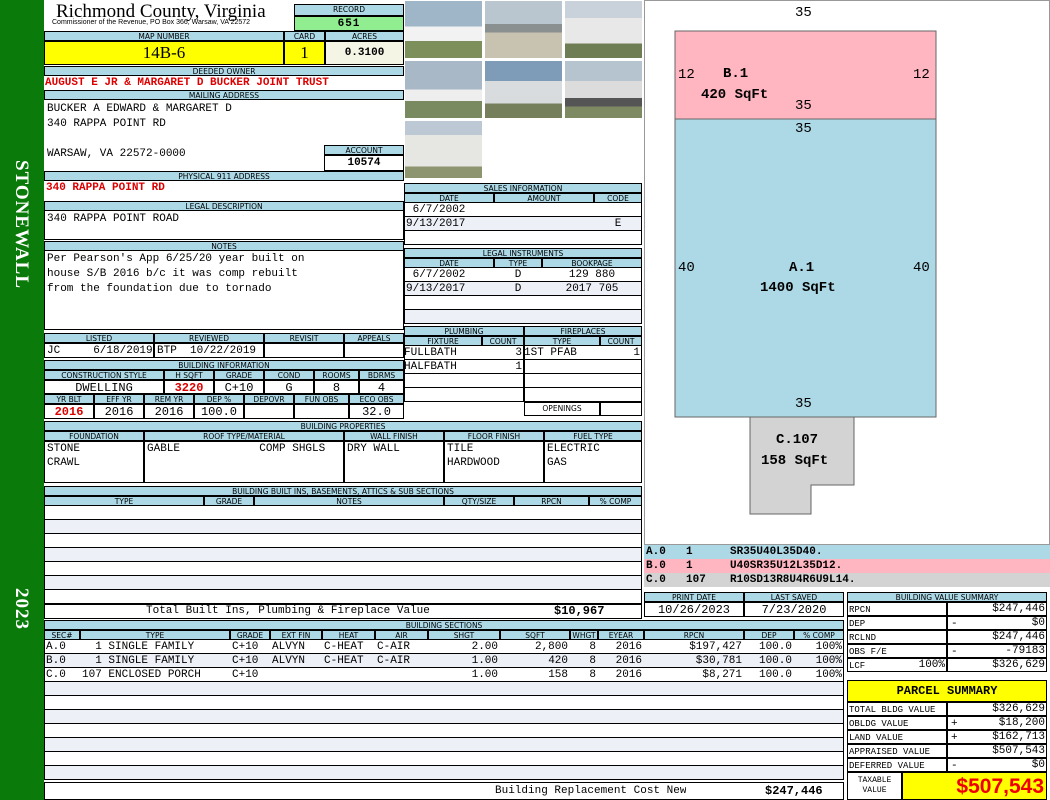 This screenshot has height=800, width=1050. I want to click on tax-year: 2023, so click(21, 609).